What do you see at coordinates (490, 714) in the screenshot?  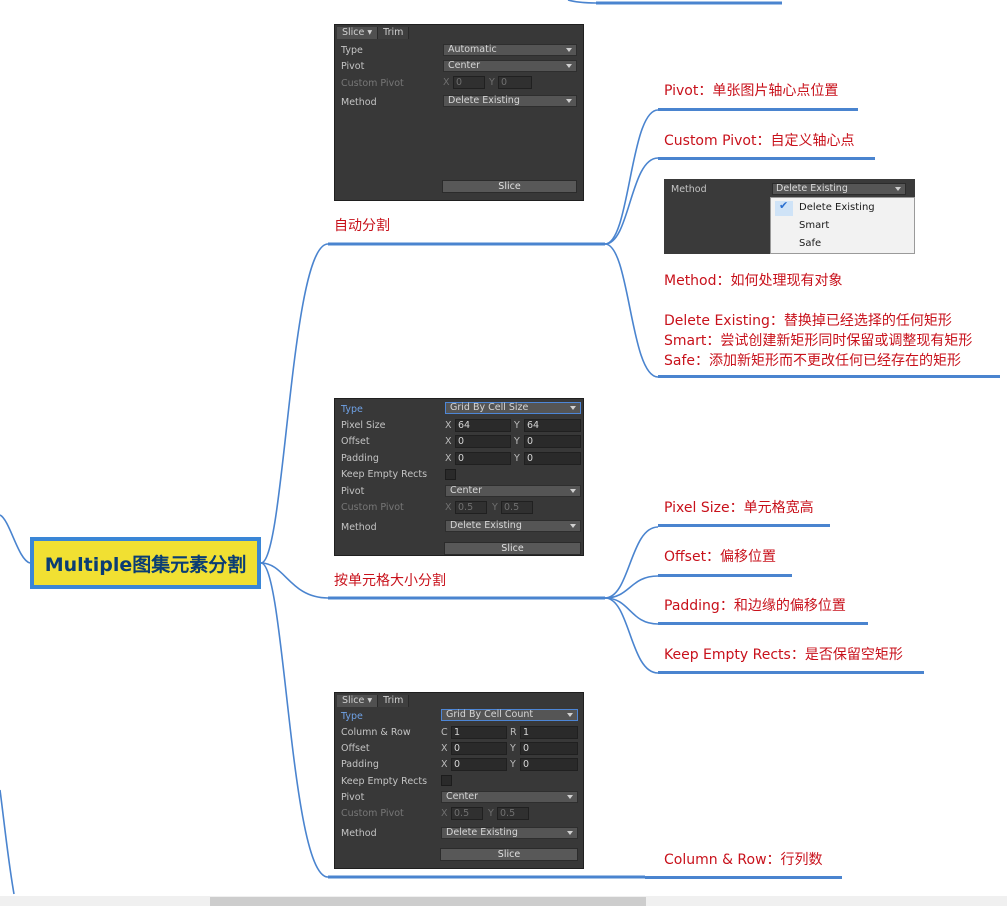 I see `type-value: Grid By Cell Count` at bounding box center [490, 714].